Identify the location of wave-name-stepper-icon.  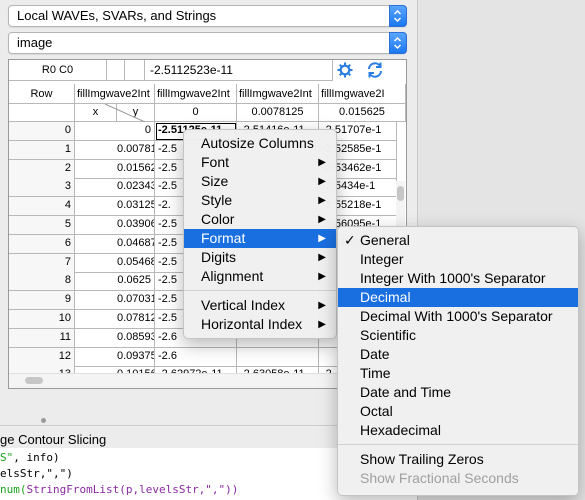
(398, 43).